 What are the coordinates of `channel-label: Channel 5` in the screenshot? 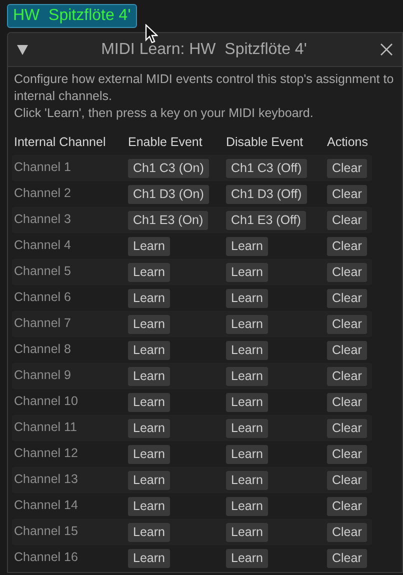 It's located at (43, 271).